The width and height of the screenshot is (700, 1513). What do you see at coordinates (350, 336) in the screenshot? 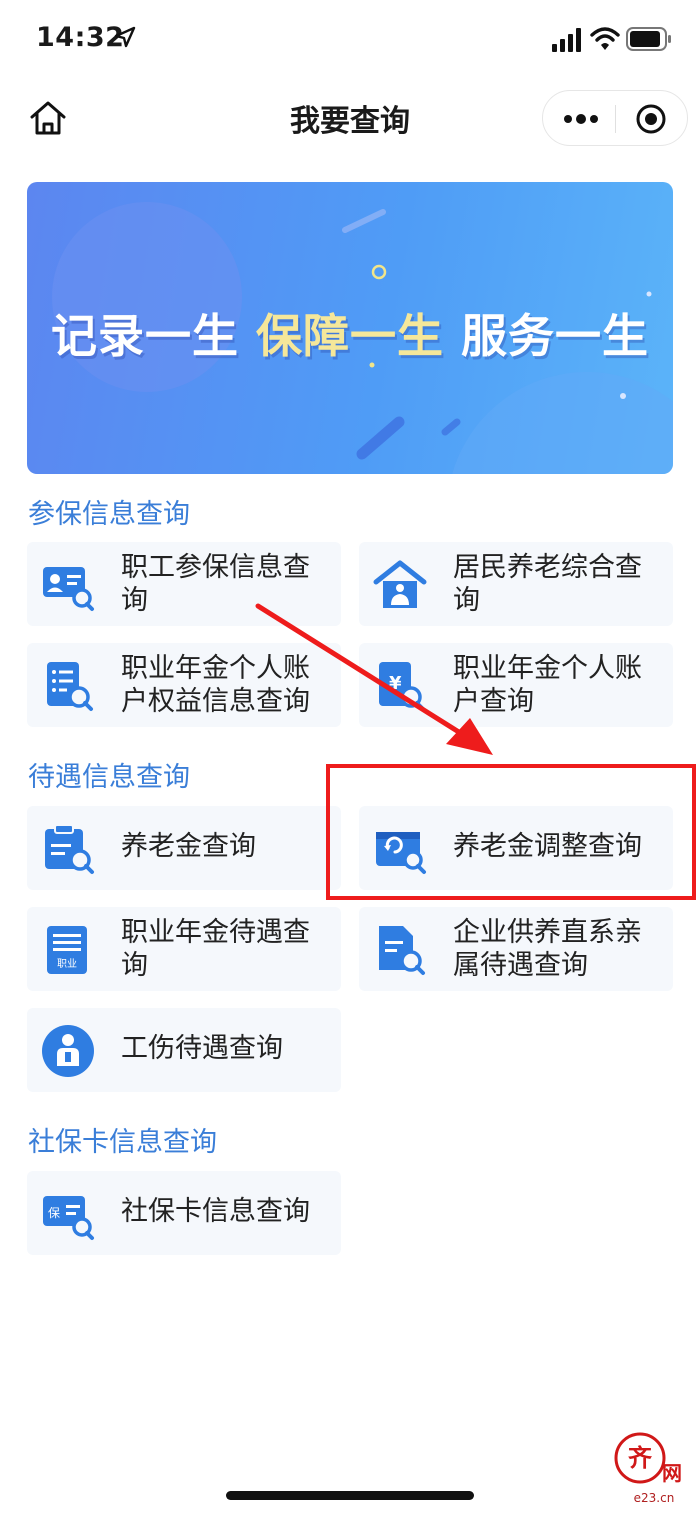
I see `slogan-protect: 保障一生` at bounding box center [350, 336].